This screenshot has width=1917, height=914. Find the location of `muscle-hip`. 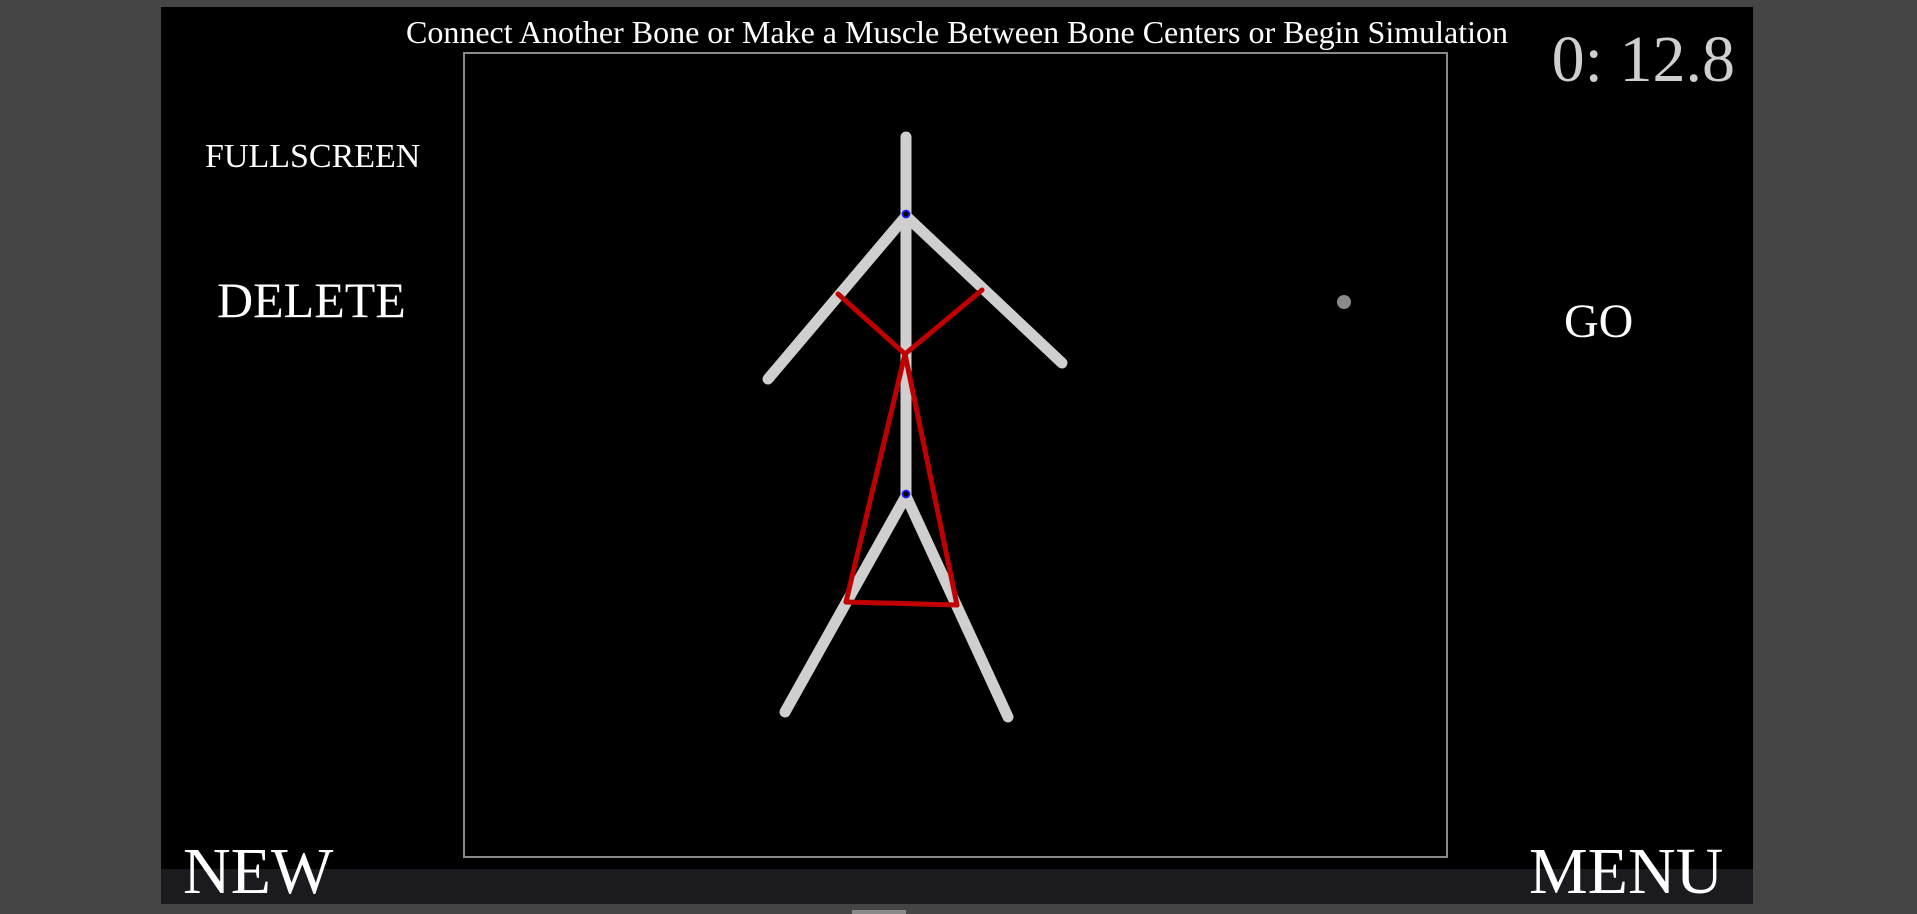

muscle-hip is located at coordinates (901, 603).